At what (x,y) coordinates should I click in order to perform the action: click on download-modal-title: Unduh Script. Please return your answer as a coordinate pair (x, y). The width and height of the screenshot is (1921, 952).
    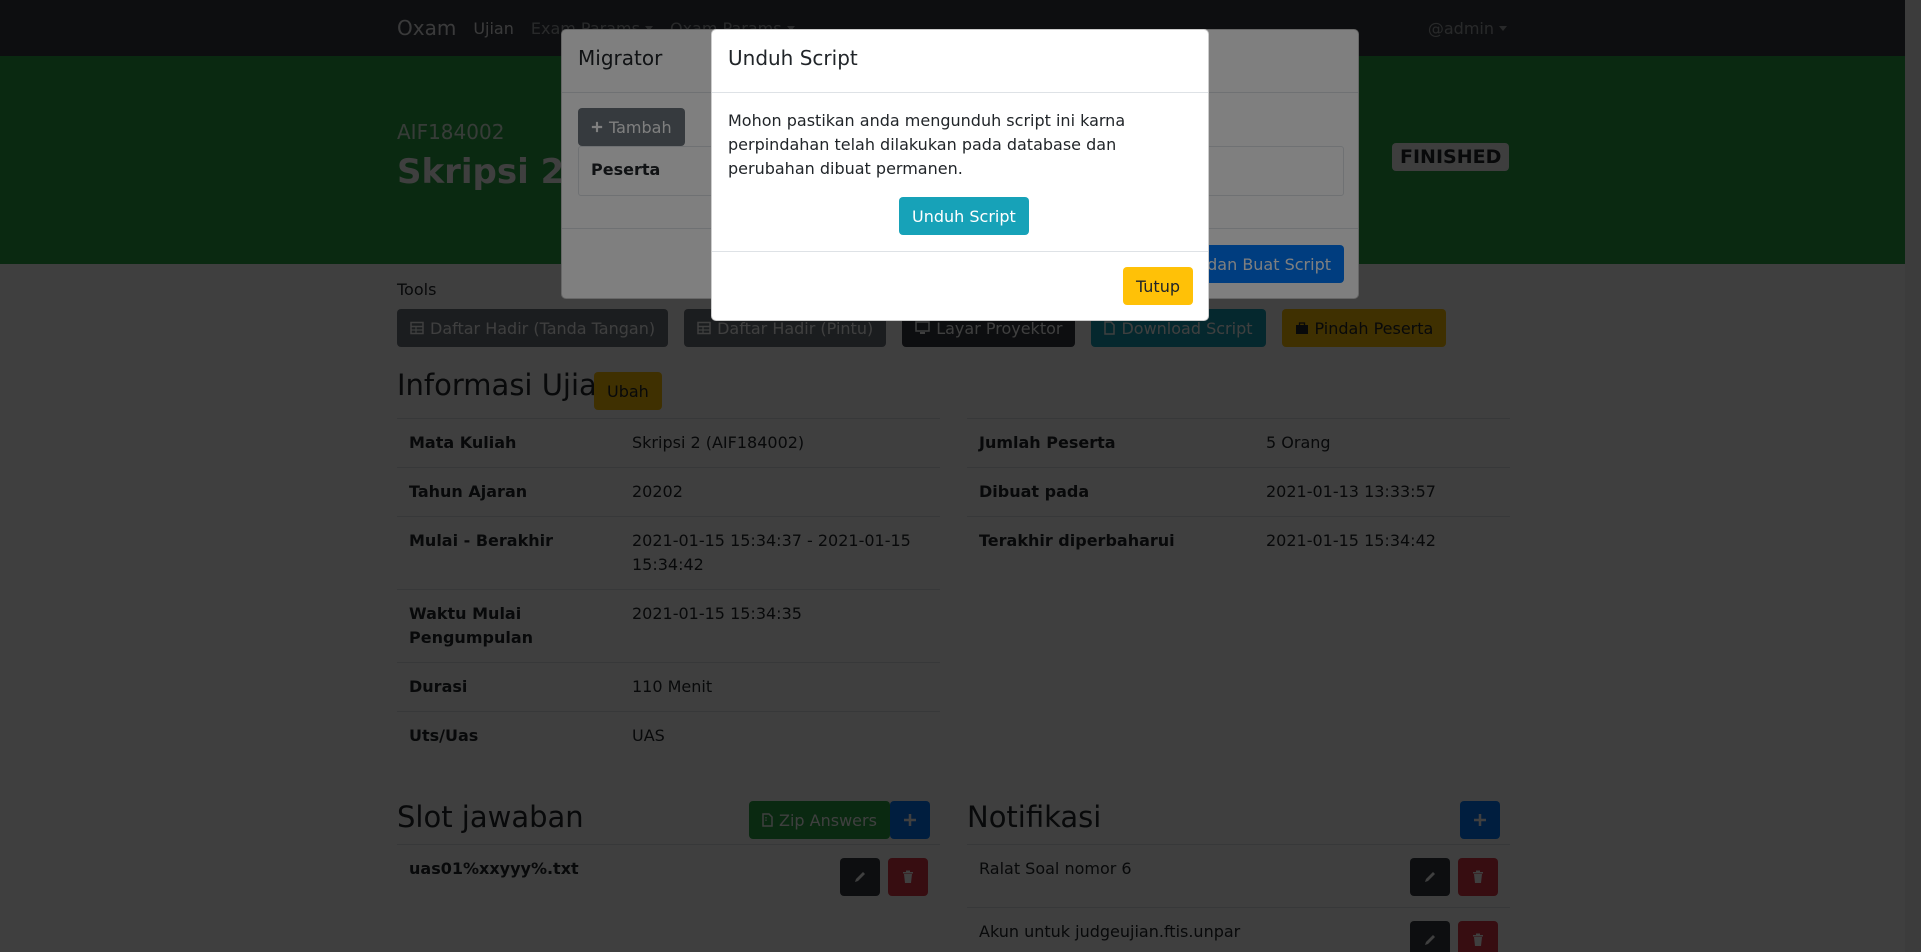
    Looking at the image, I should click on (793, 58).